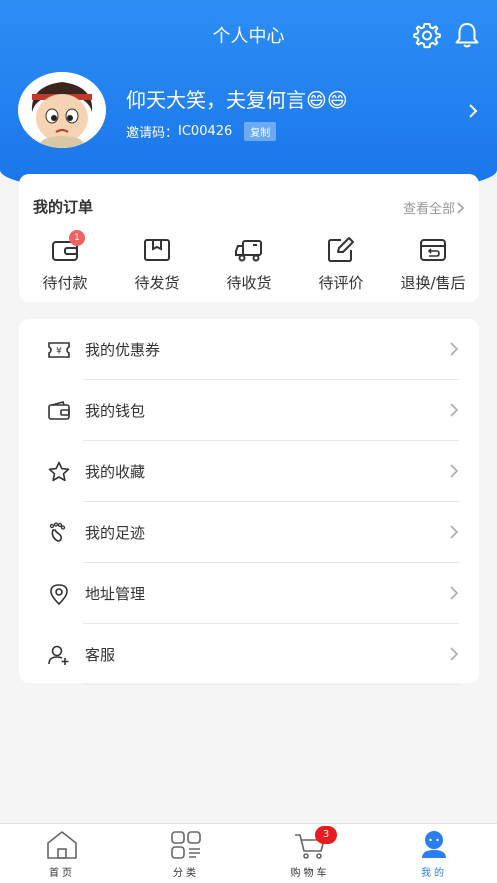  Describe the element at coordinates (249, 654) in the screenshot. I see `menu-item-customer-service: 客服` at that location.